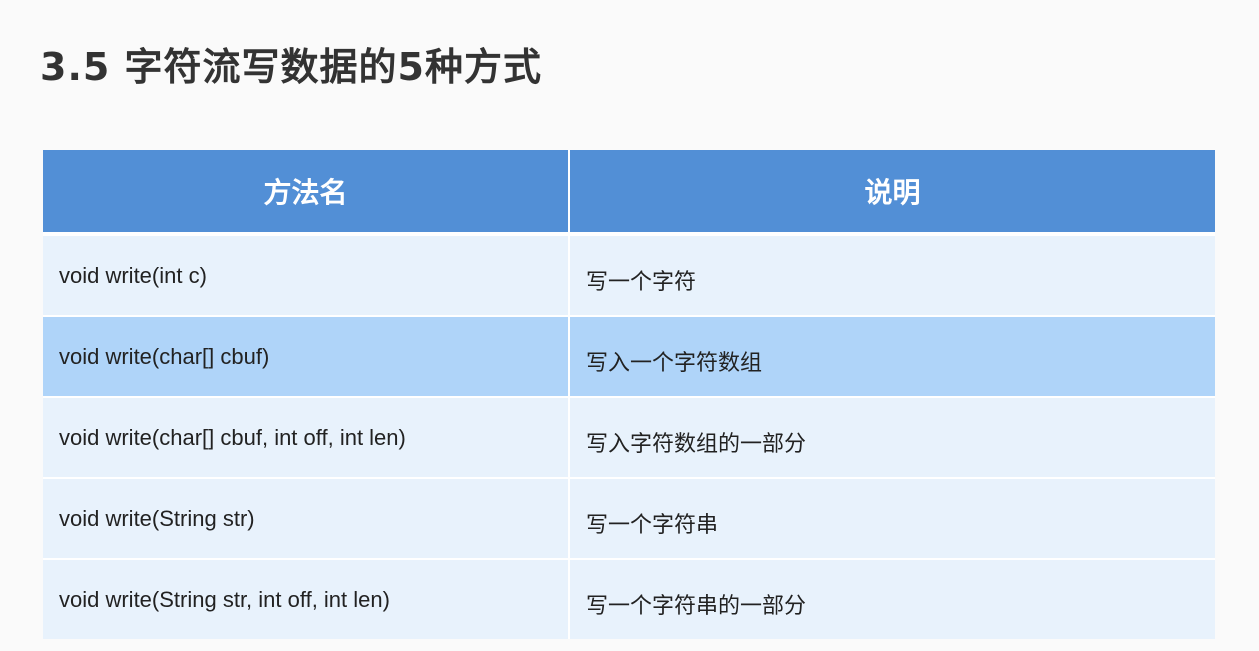 Image resolution: width=1259 pixels, height=651 pixels. I want to click on header-description: 说明, so click(892, 193).